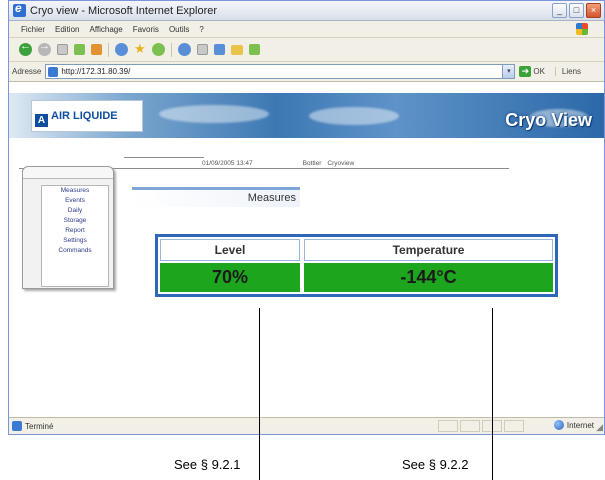 The width and height of the screenshot is (605, 480). I want to click on callout-level: See § 9.2.1, so click(207, 464).